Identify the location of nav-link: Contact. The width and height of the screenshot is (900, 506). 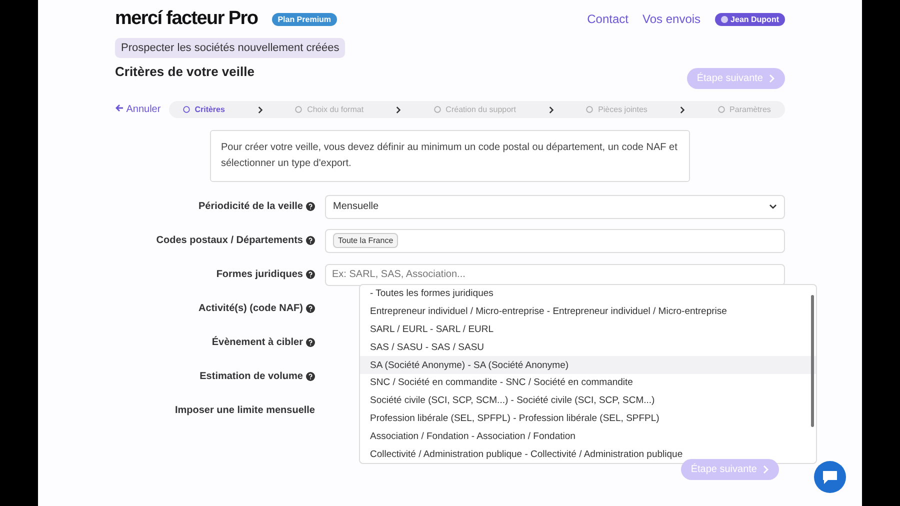
(607, 19).